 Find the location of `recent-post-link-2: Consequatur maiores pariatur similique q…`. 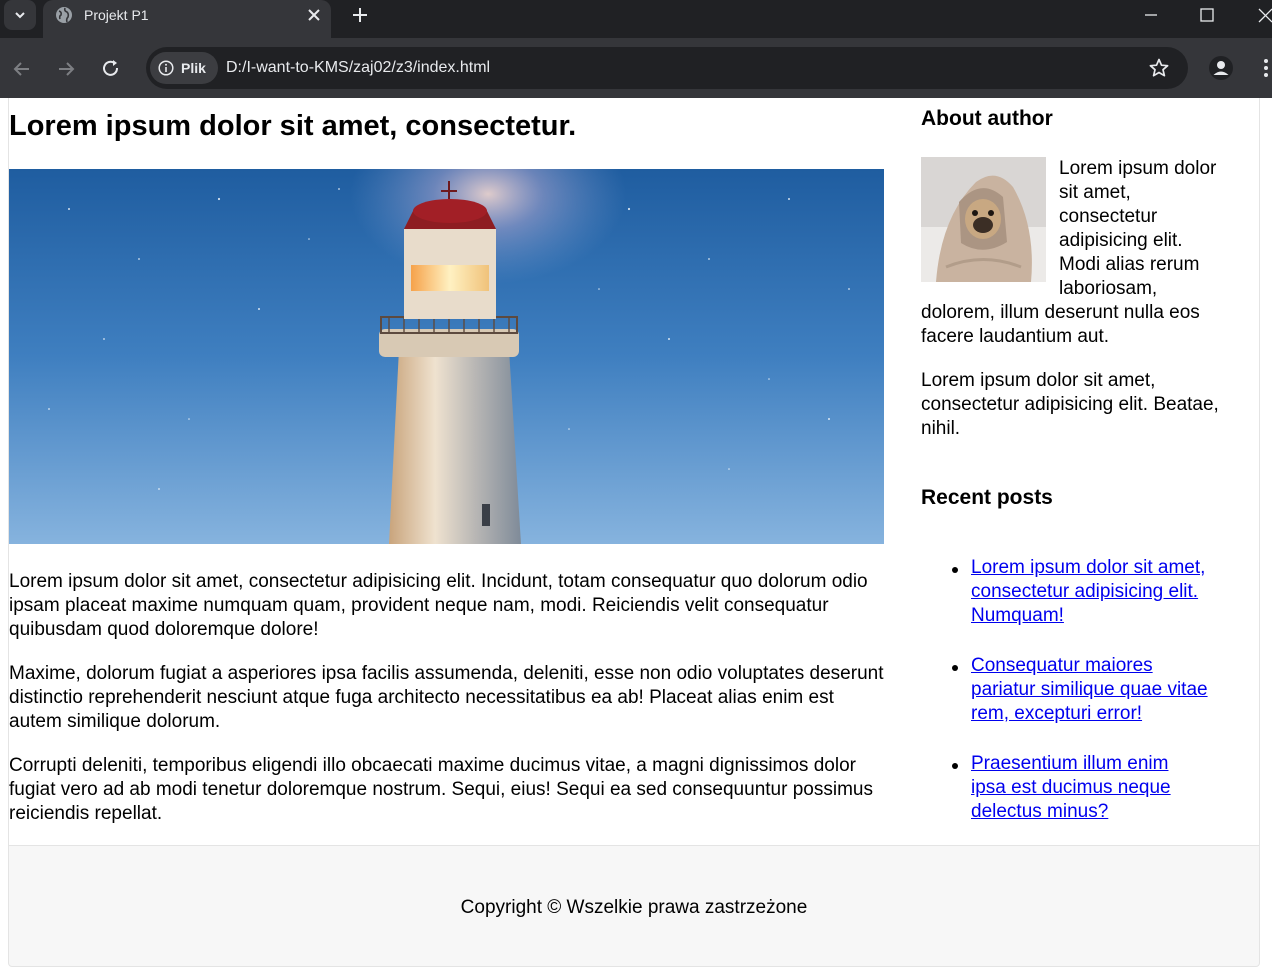

recent-post-link-2: Consequatur maiores pariatur similique q… is located at coordinates (1091, 690).